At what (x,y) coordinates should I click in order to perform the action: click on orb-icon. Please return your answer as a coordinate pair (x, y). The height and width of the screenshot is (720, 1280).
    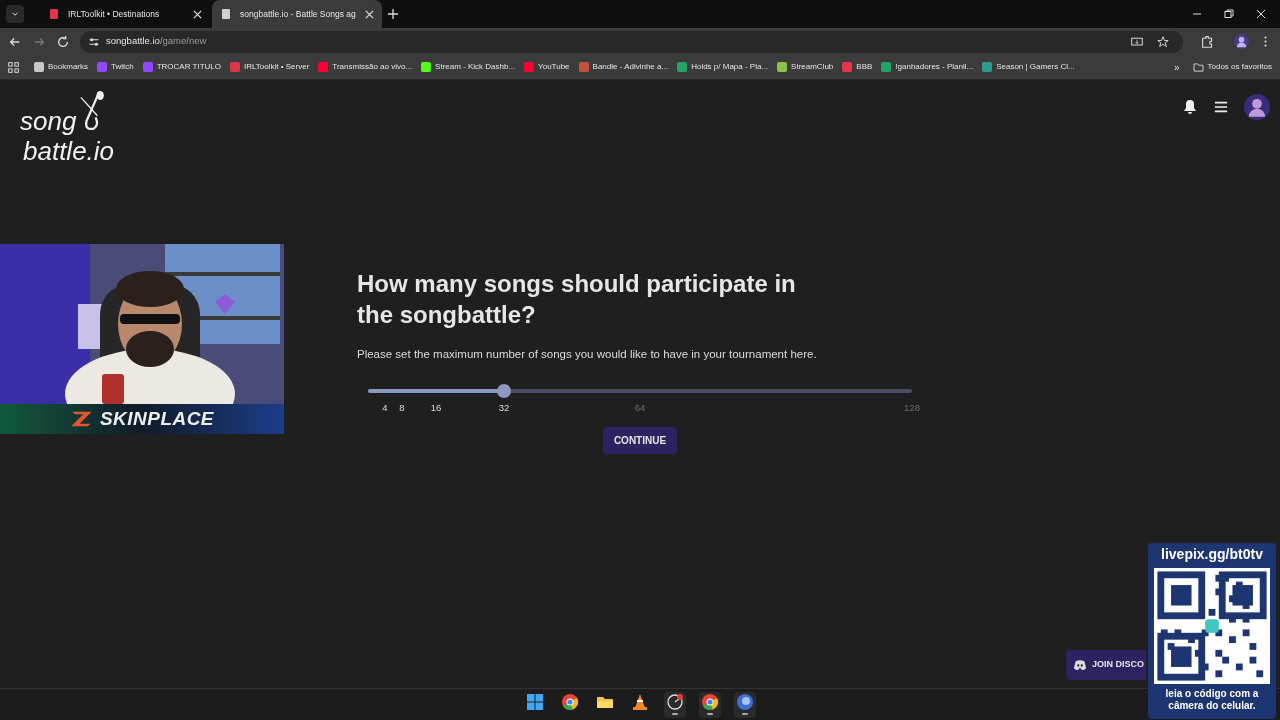
    Looking at the image, I should click on (745, 702).